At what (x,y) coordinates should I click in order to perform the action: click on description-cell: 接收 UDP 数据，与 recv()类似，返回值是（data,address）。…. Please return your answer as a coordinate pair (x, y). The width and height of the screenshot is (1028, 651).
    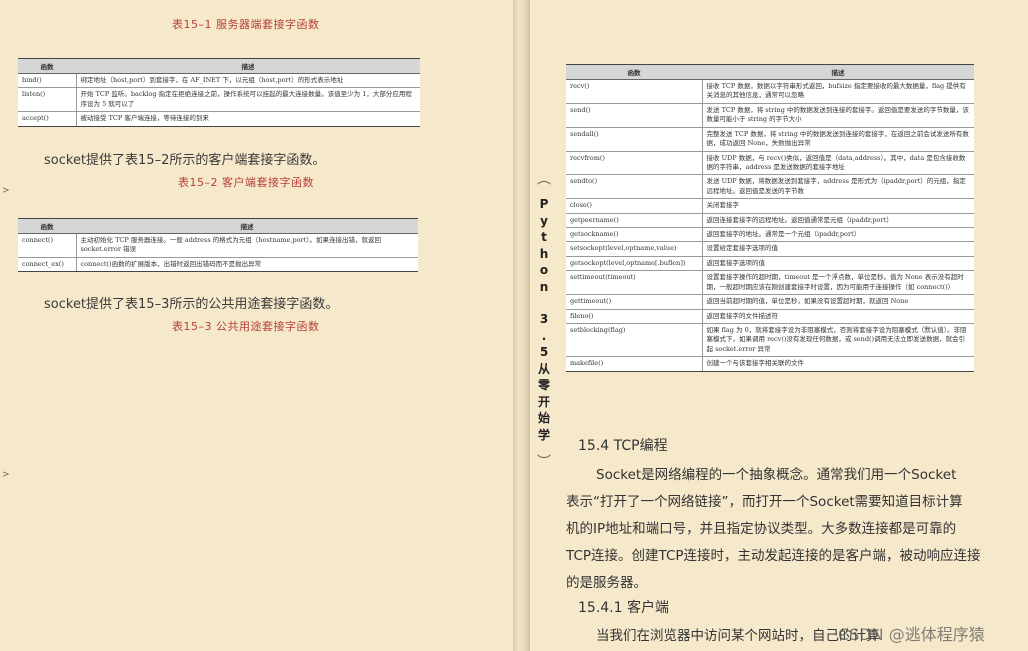
    Looking at the image, I should click on (838, 163).